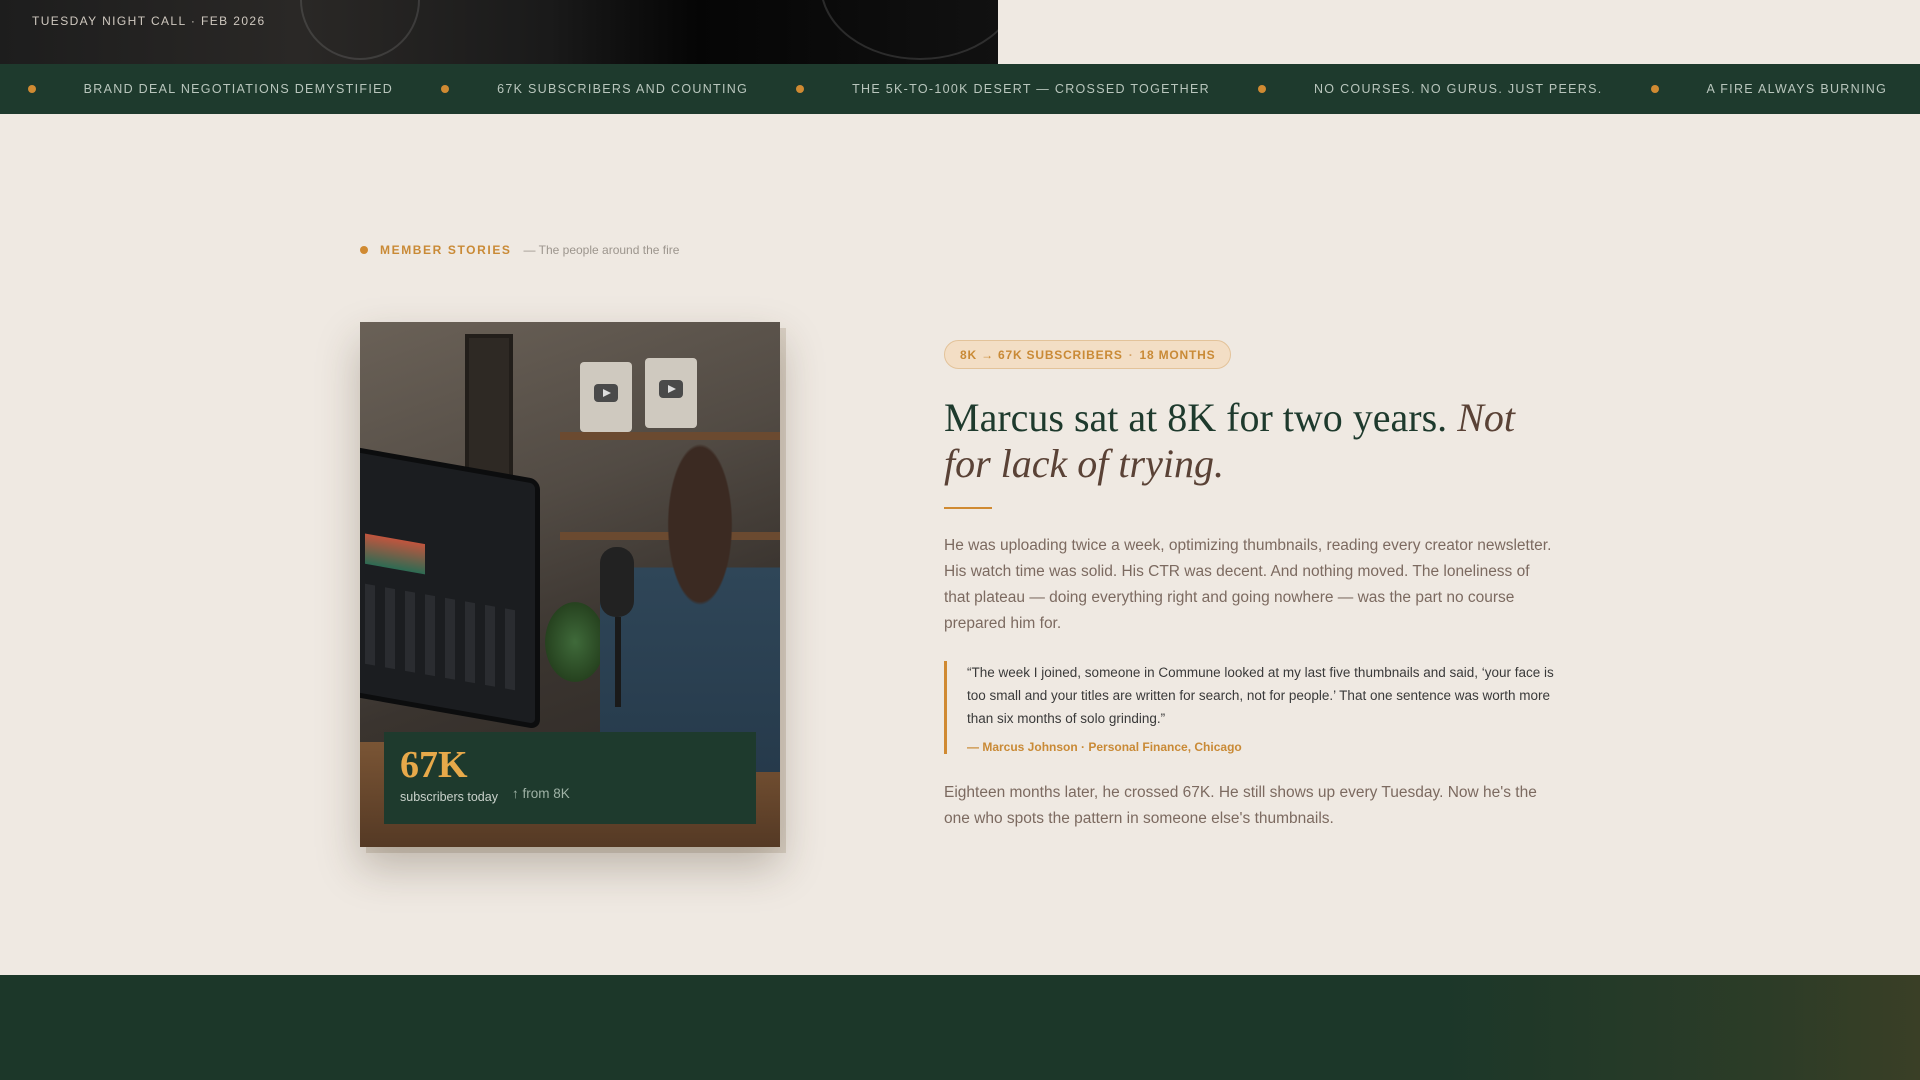  I want to click on marquee-item: NO COURSES. NO GURUS. JUST PEERS., so click(1458, 89).